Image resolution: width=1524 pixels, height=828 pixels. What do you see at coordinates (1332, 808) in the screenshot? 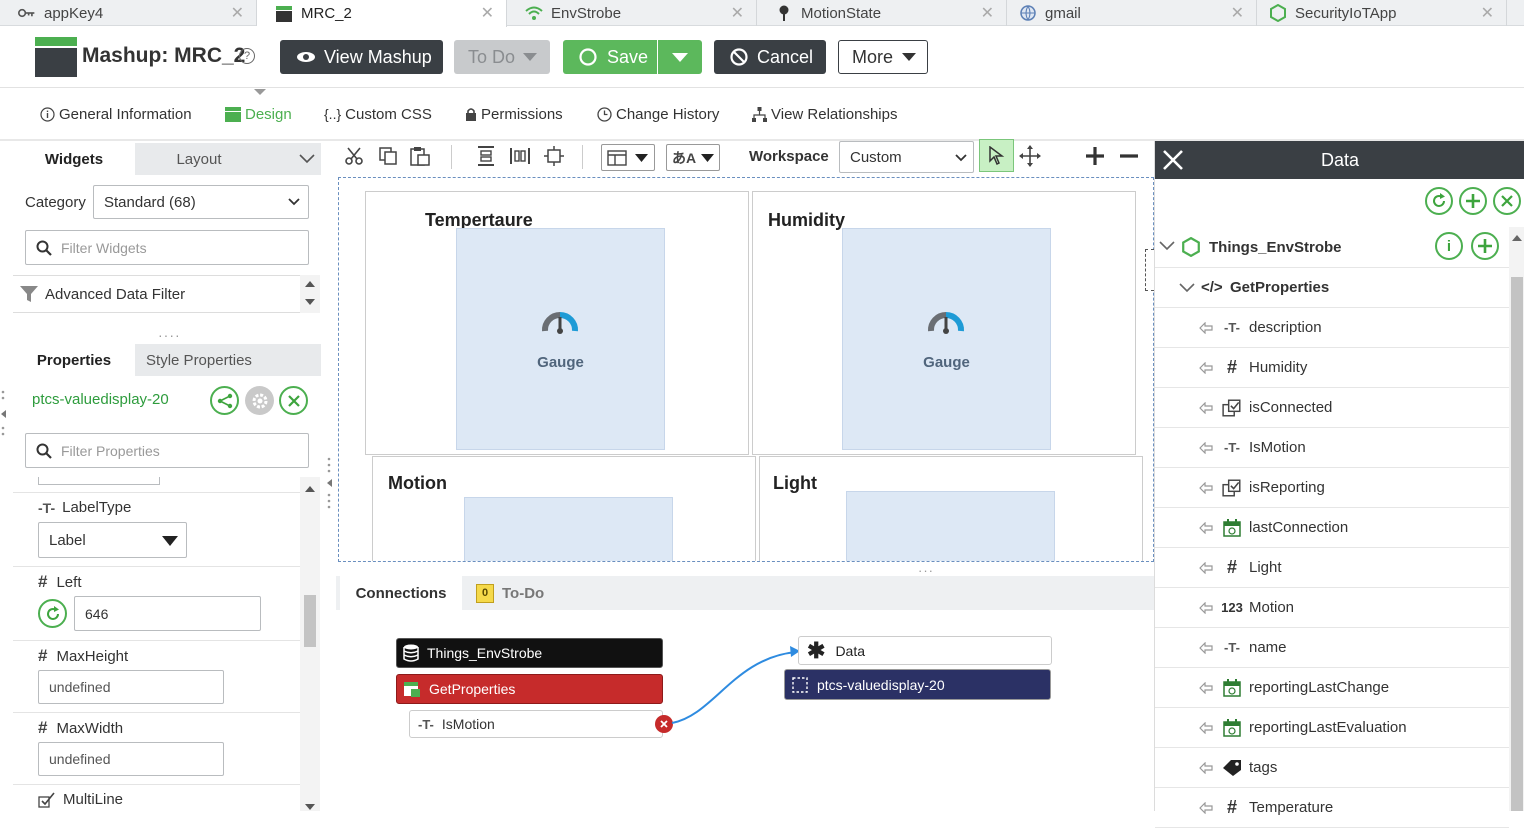
I see `data-field-row: # Temperature` at bounding box center [1332, 808].